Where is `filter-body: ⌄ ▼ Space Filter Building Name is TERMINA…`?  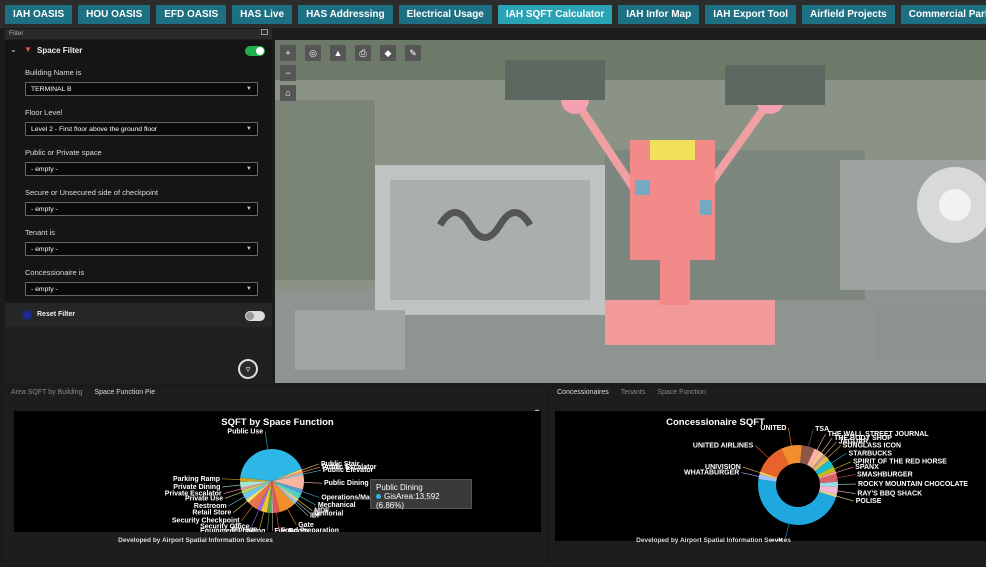 filter-body: ⌄ ▼ Space Filter Building Name is TERMINA… is located at coordinates (138, 171).